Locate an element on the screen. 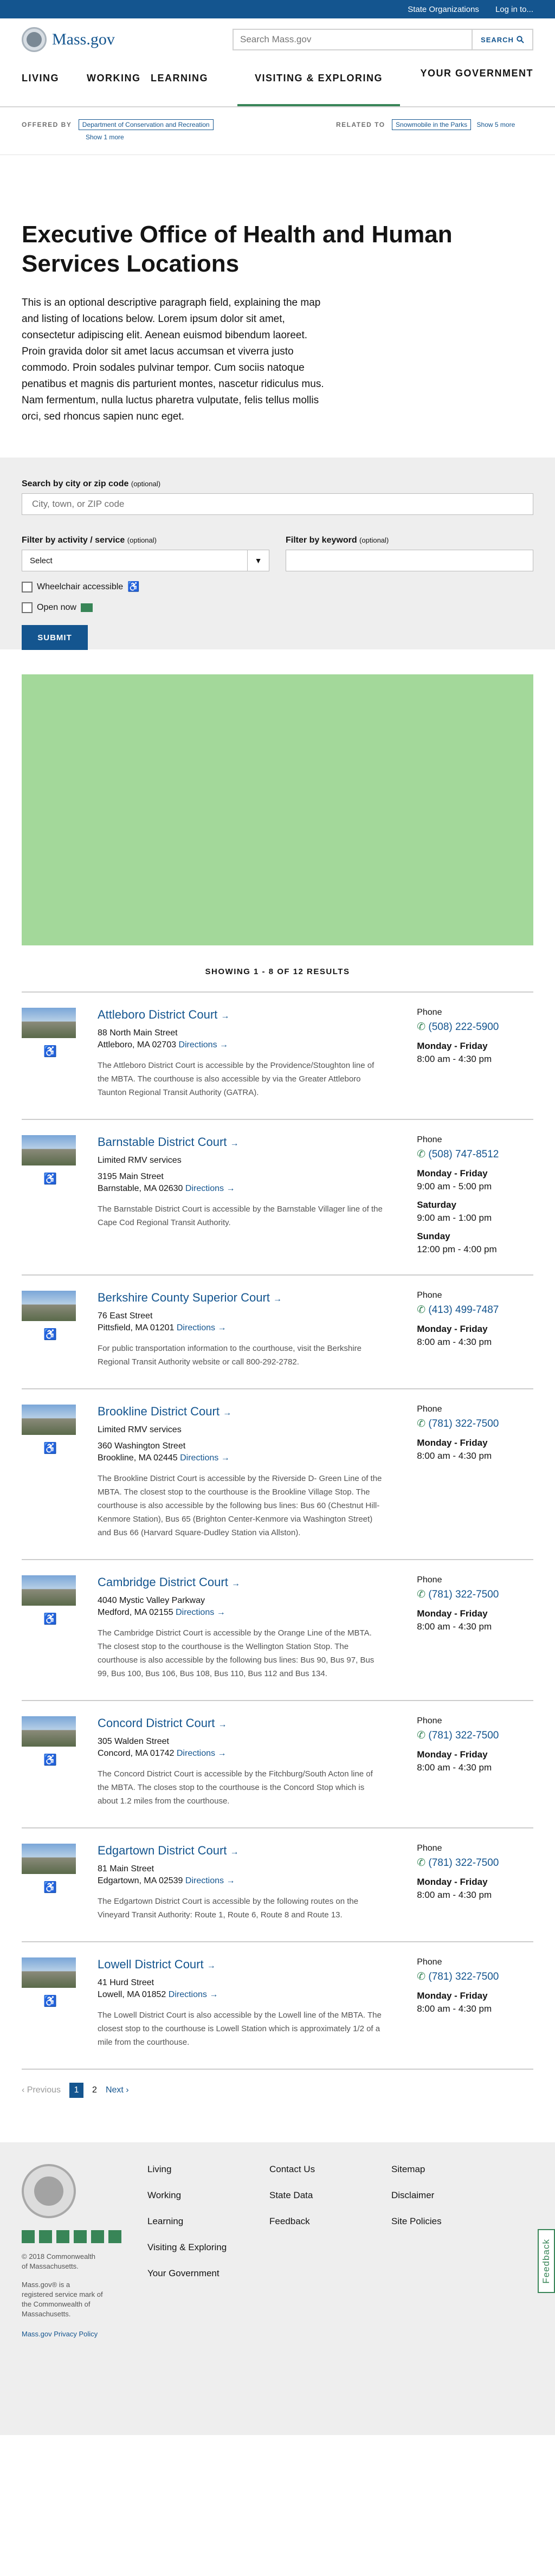  open-now-checkbox is located at coordinates (27, 607).